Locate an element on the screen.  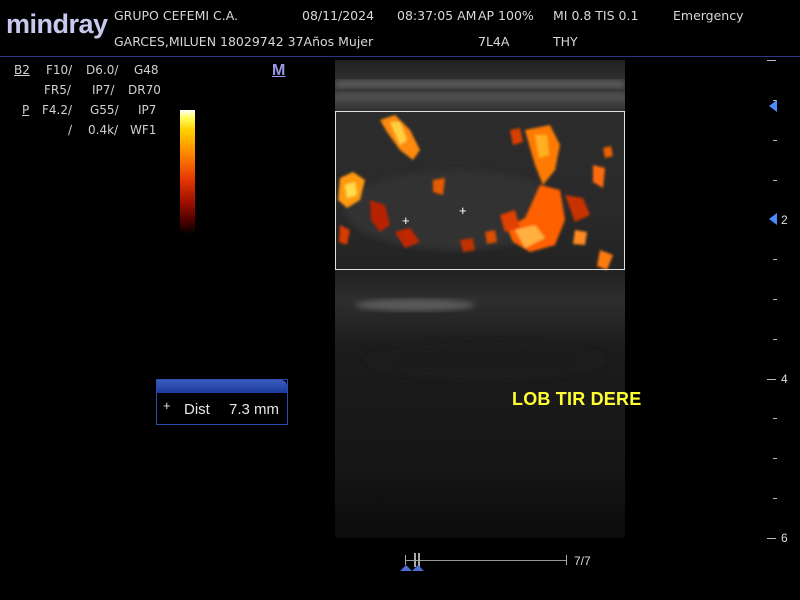
header-divider is located at coordinates (400, 56).